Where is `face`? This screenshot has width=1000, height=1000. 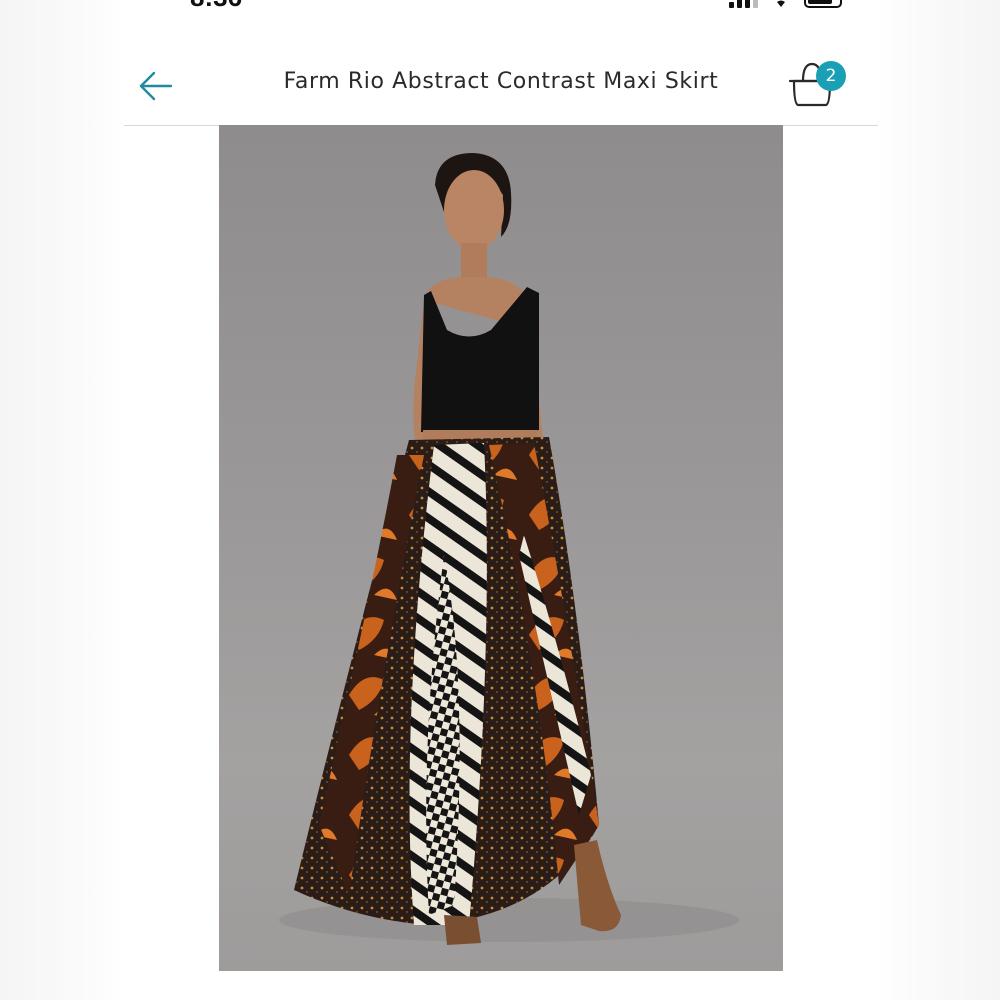 face is located at coordinates (474, 210).